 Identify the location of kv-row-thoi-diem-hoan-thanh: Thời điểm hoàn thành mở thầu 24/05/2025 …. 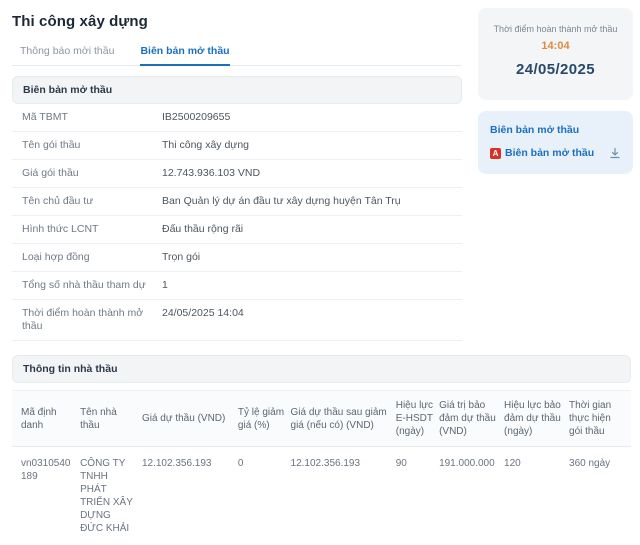
(237, 320).